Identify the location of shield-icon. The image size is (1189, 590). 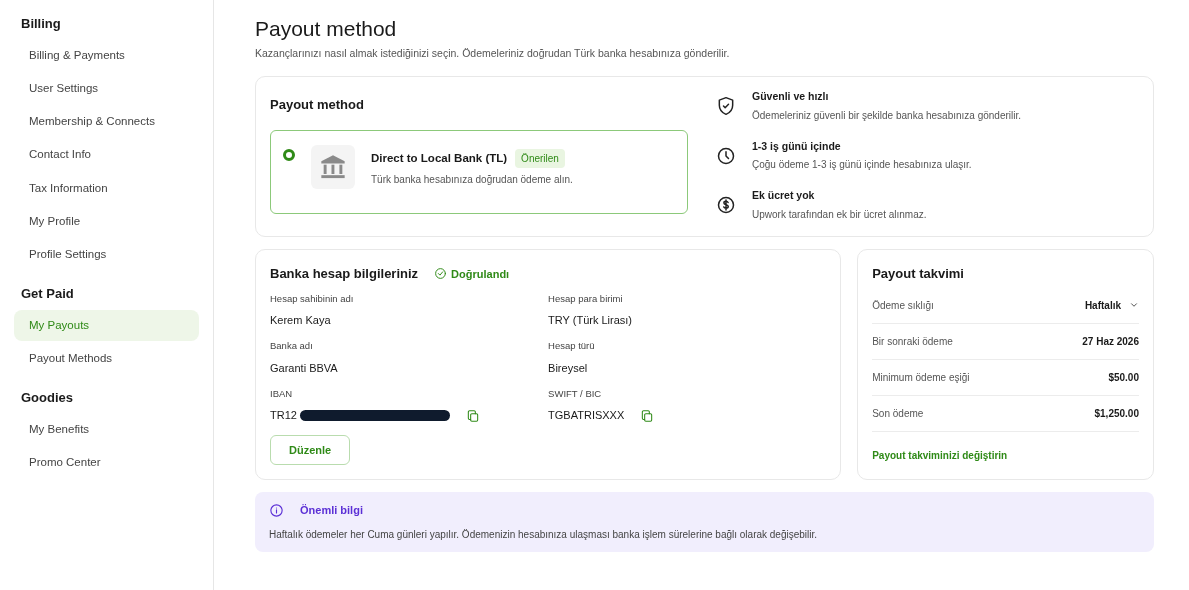
(726, 105).